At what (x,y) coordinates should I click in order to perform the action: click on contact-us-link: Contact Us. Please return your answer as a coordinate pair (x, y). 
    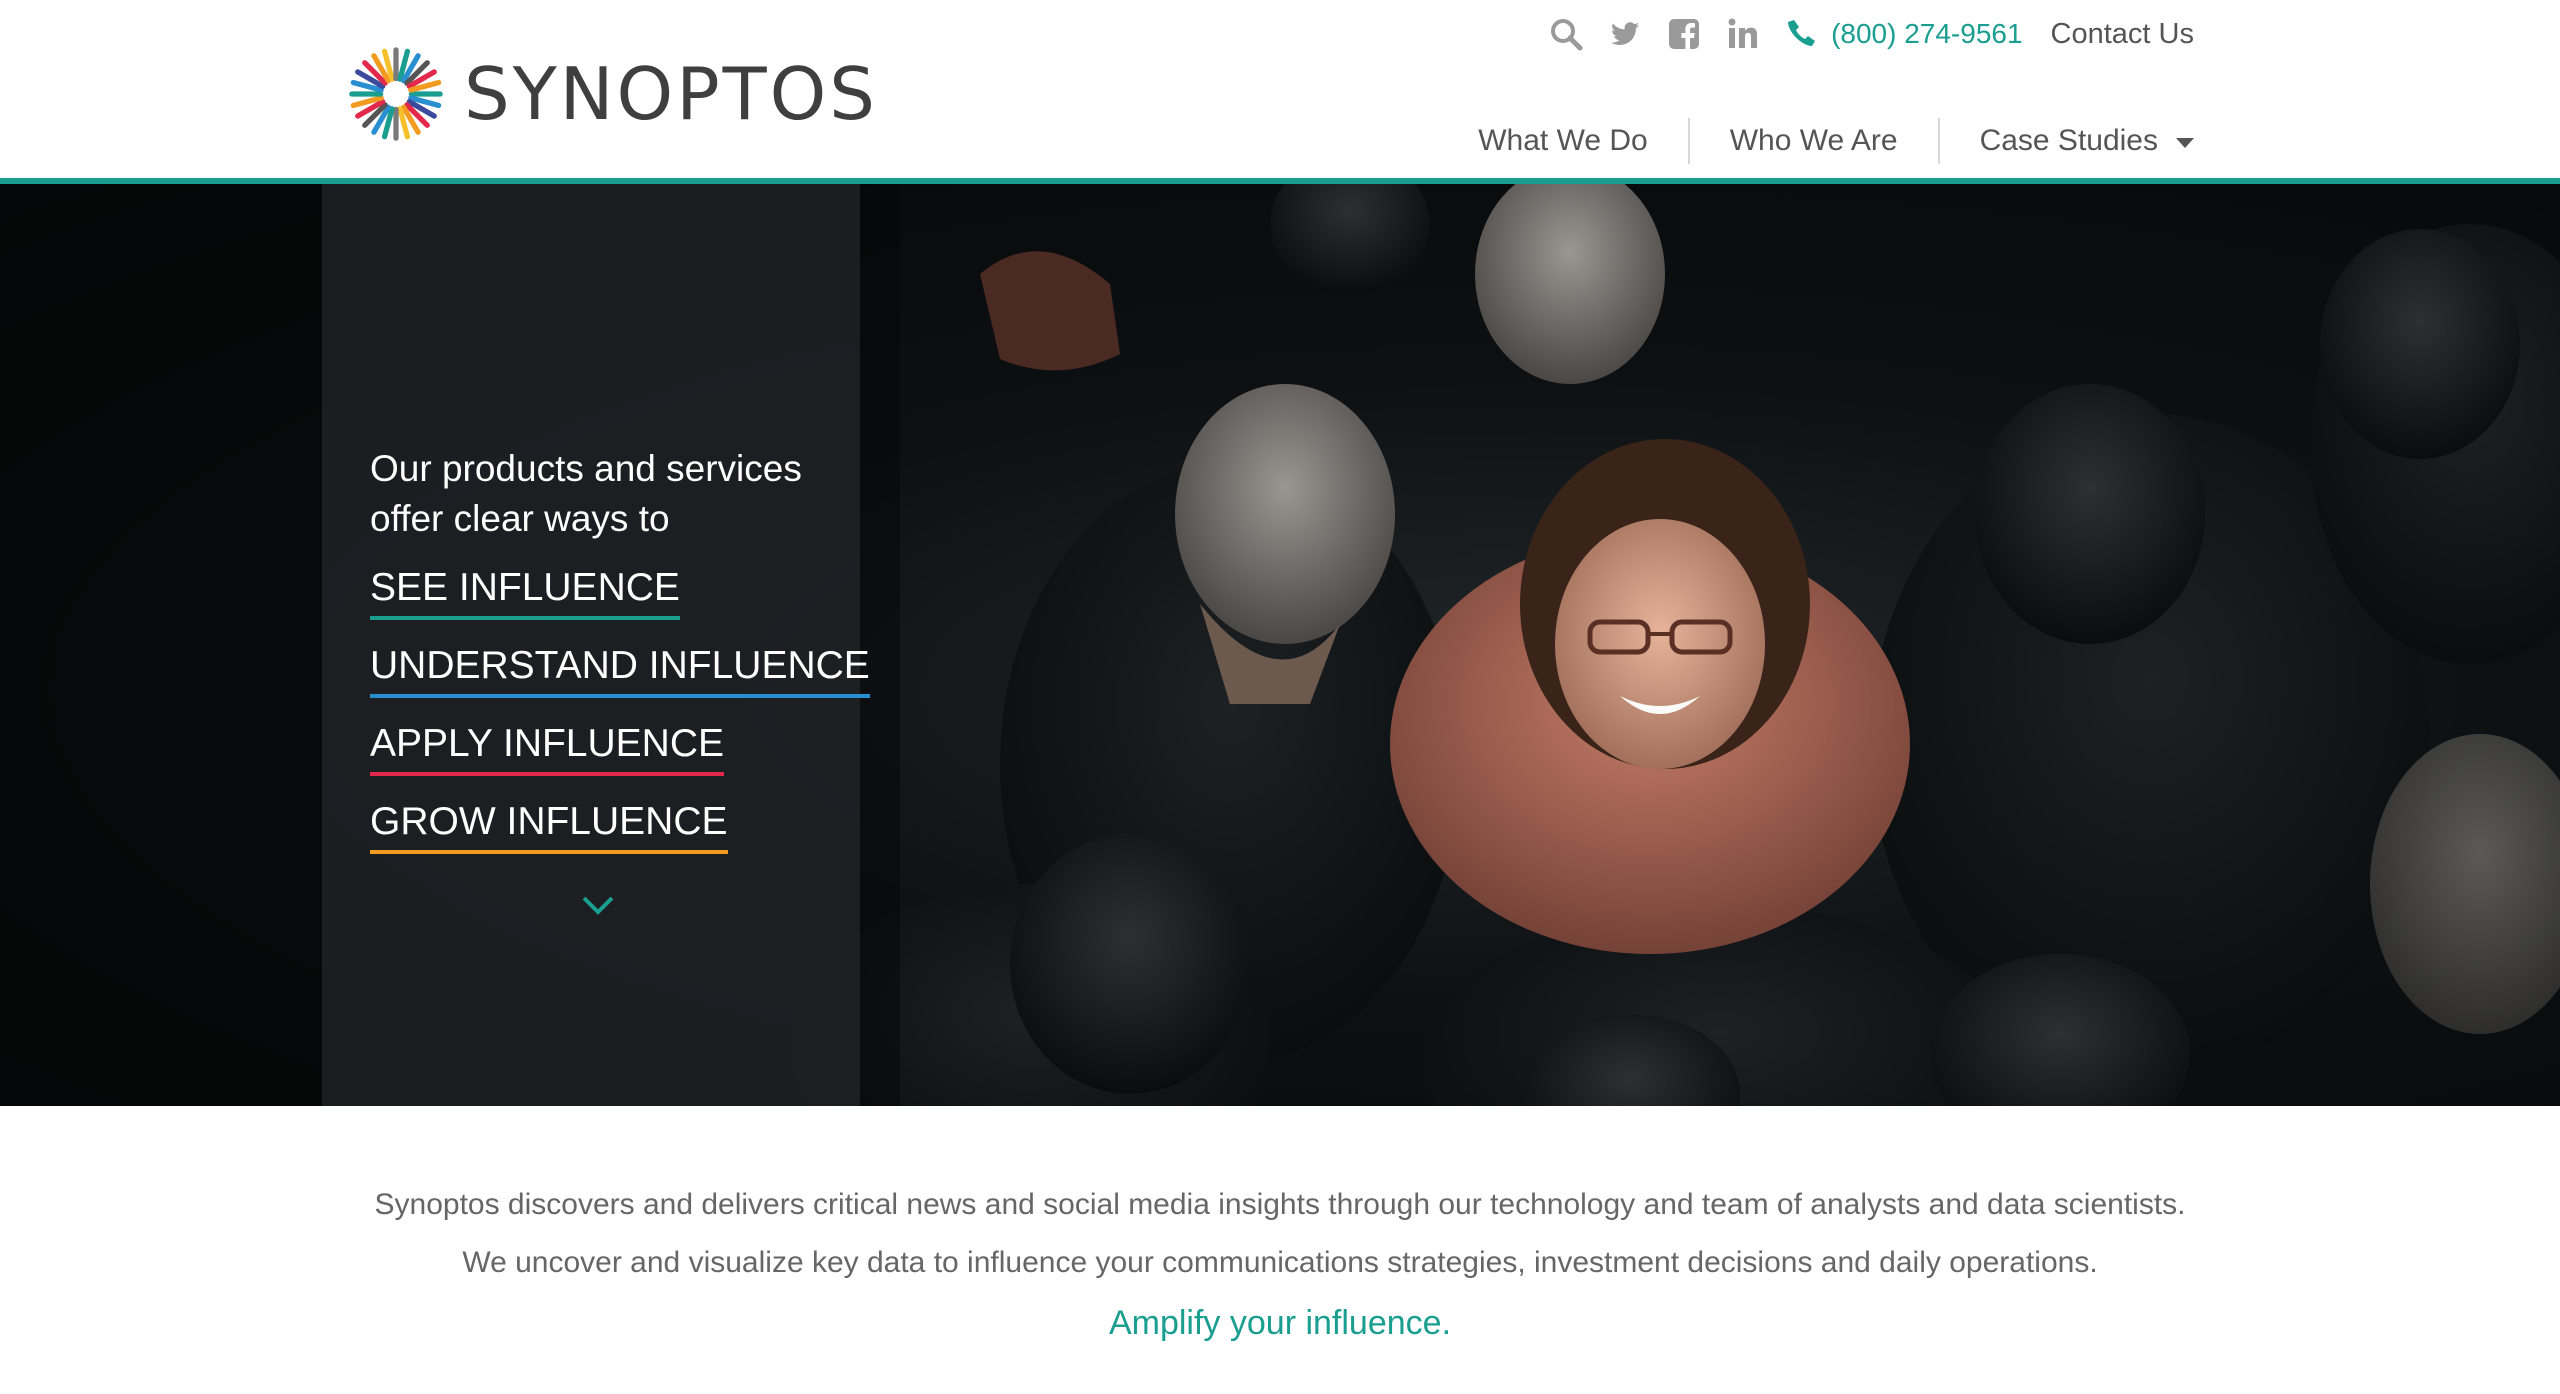
    Looking at the image, I should click on (2122, 34).